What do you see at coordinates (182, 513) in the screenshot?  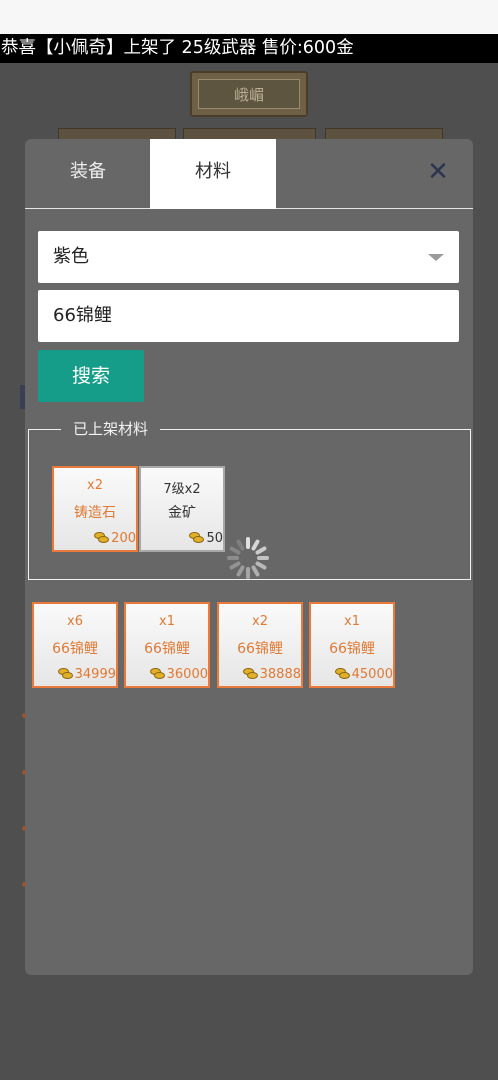 I see `item-name: 金矿` at bounding box center [182, 513].